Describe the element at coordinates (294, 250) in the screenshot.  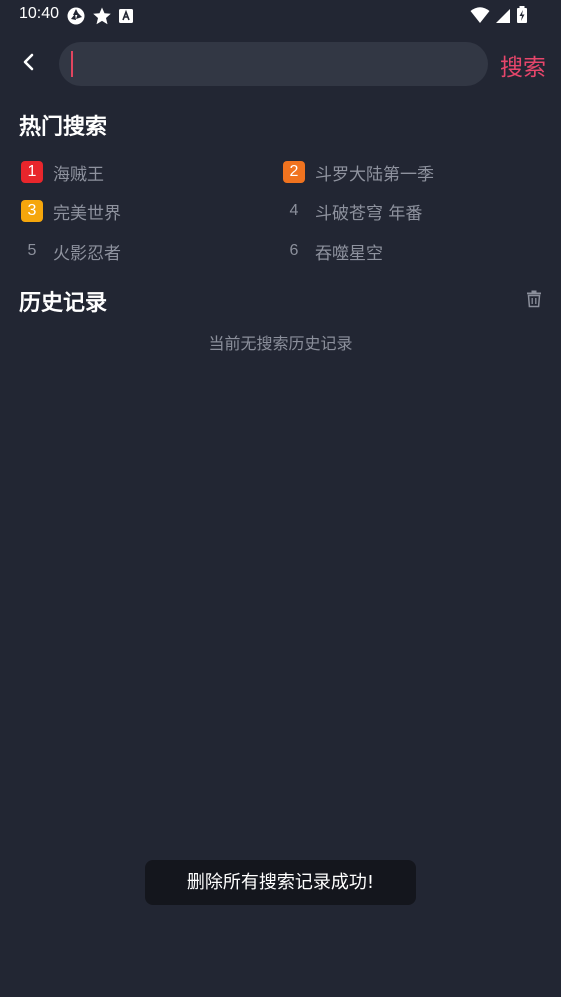
I see `rank-number: 6` at that location.